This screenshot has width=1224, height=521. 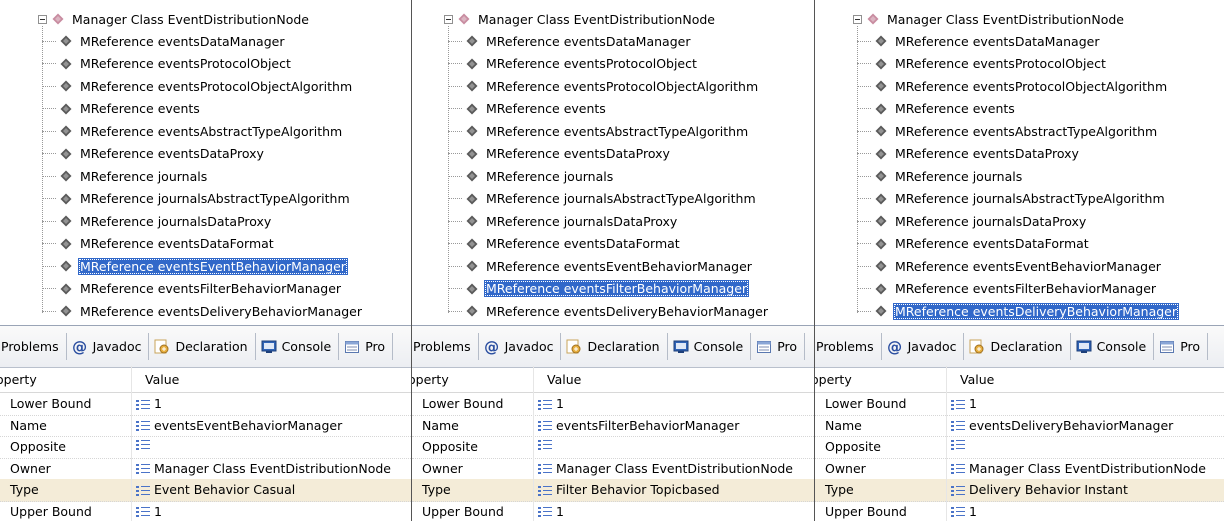 I want to click on property-row: Name eventsEventBehaviorManager, so click(x=205, y=426).